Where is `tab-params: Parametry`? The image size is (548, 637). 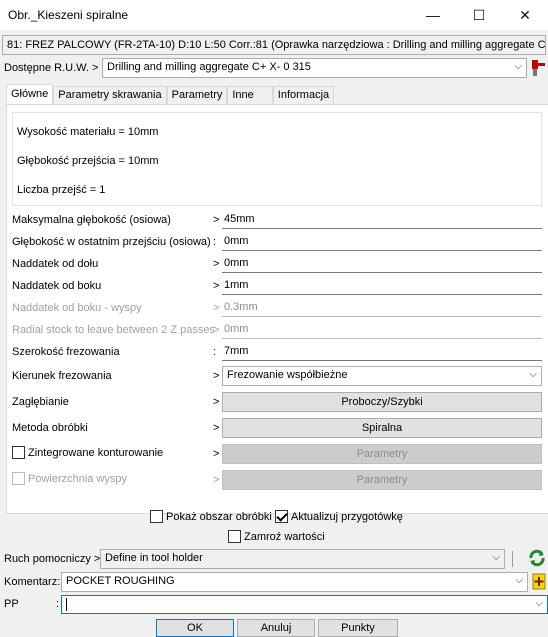
tab-params: Parametry is located at coordinates (197, 95).